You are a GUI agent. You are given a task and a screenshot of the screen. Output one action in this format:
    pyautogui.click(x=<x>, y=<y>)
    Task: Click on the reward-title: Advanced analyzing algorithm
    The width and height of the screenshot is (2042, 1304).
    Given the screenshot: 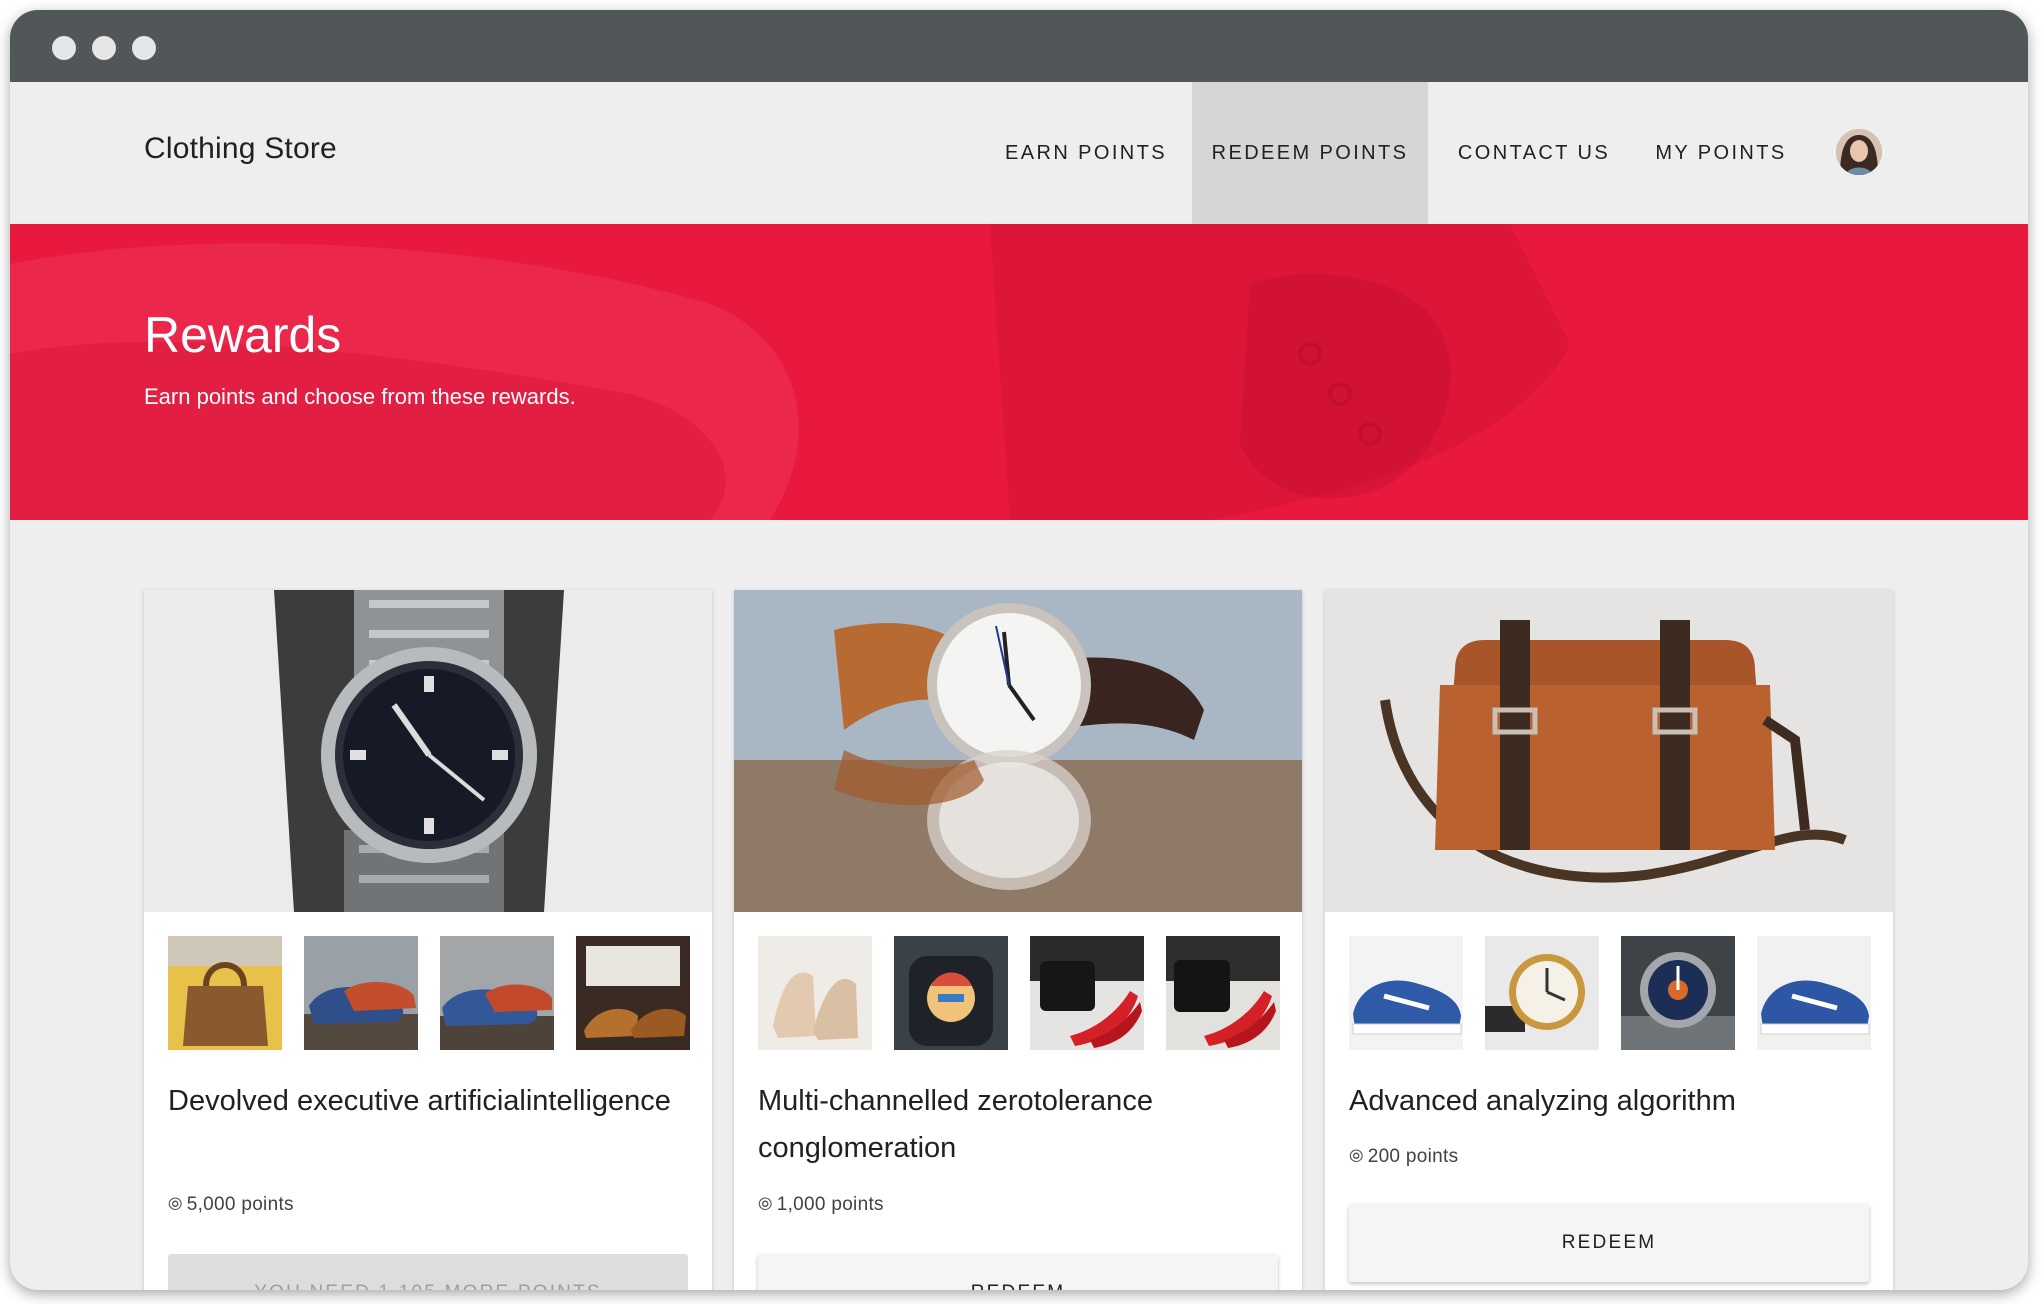 What is the action you would take?
    pyautogui.click(x=1542, y=1101)
    